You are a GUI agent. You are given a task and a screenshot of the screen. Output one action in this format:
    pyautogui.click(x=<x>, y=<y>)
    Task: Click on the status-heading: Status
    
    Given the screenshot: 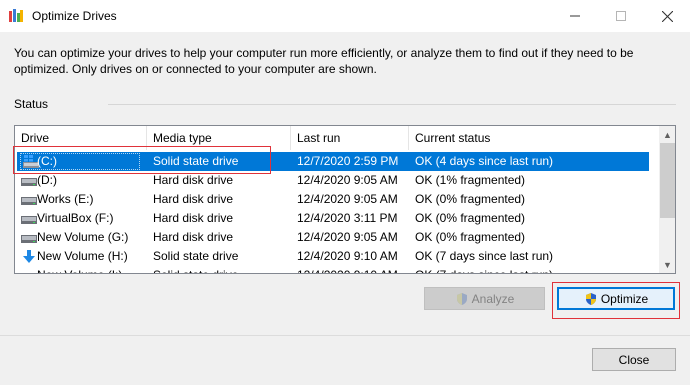 What is the action you would take?
    pyautogui.click(x=31, y=104)
    